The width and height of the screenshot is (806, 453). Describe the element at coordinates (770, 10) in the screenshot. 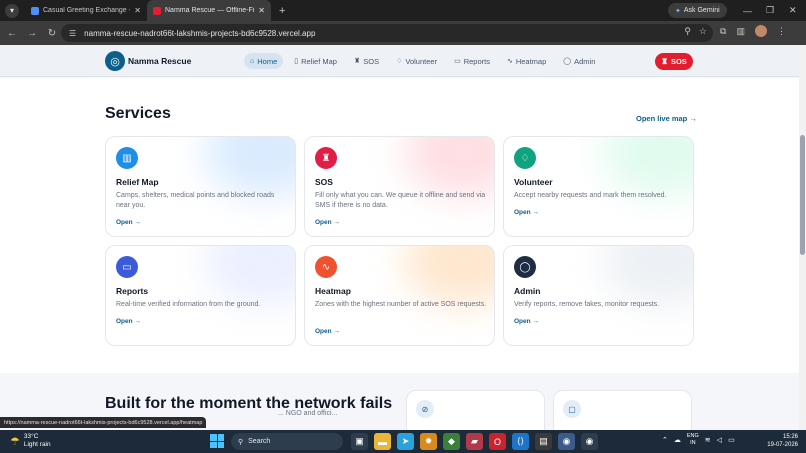

I see `restore-icon: ❐` at that location.